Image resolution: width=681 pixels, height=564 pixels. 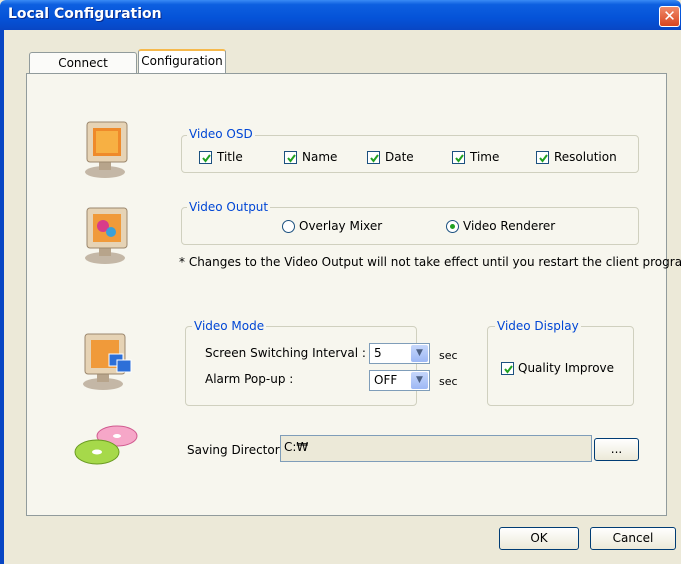 What do you see at coordinates (399, 157) in the screenshot?
I see `date-checkbox-label: Date` at bounding box center [399, 157].